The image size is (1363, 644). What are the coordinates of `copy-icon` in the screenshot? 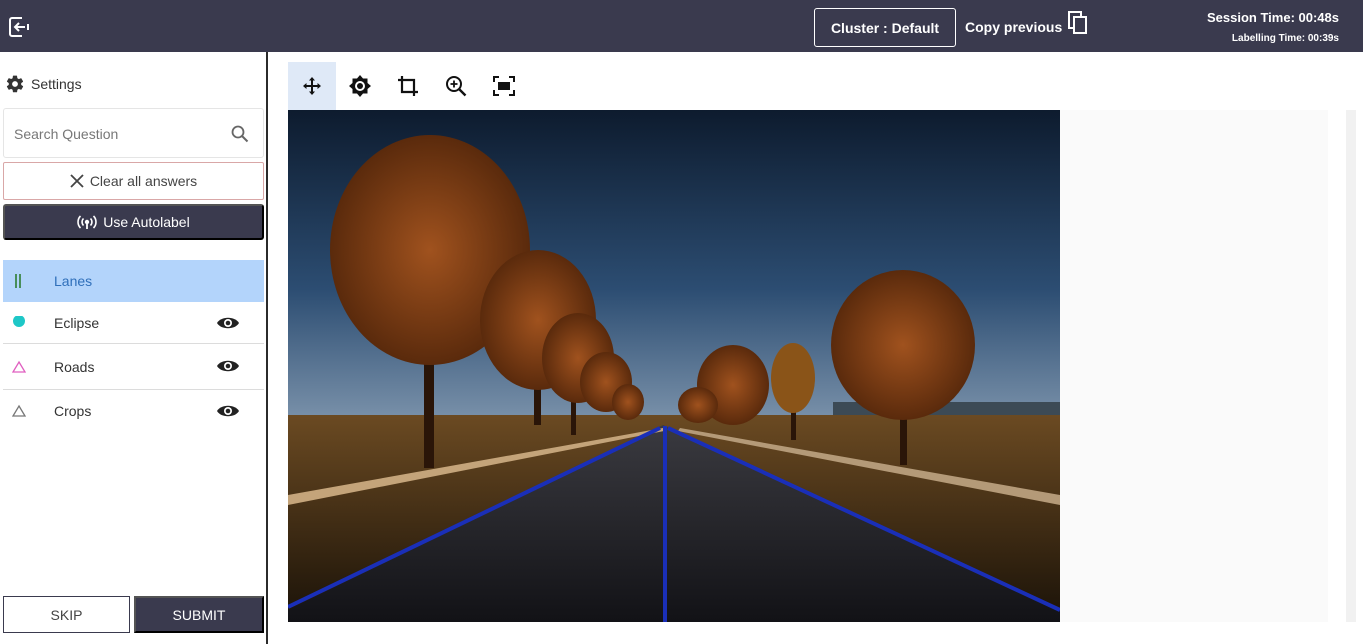 It's located at (1078, 22).